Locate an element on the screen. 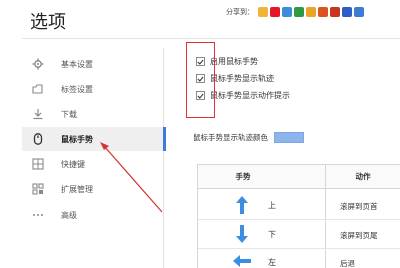  trail-color-row: 鼠标手势显示轨迹颜色 is located at coordinates (248, 137).